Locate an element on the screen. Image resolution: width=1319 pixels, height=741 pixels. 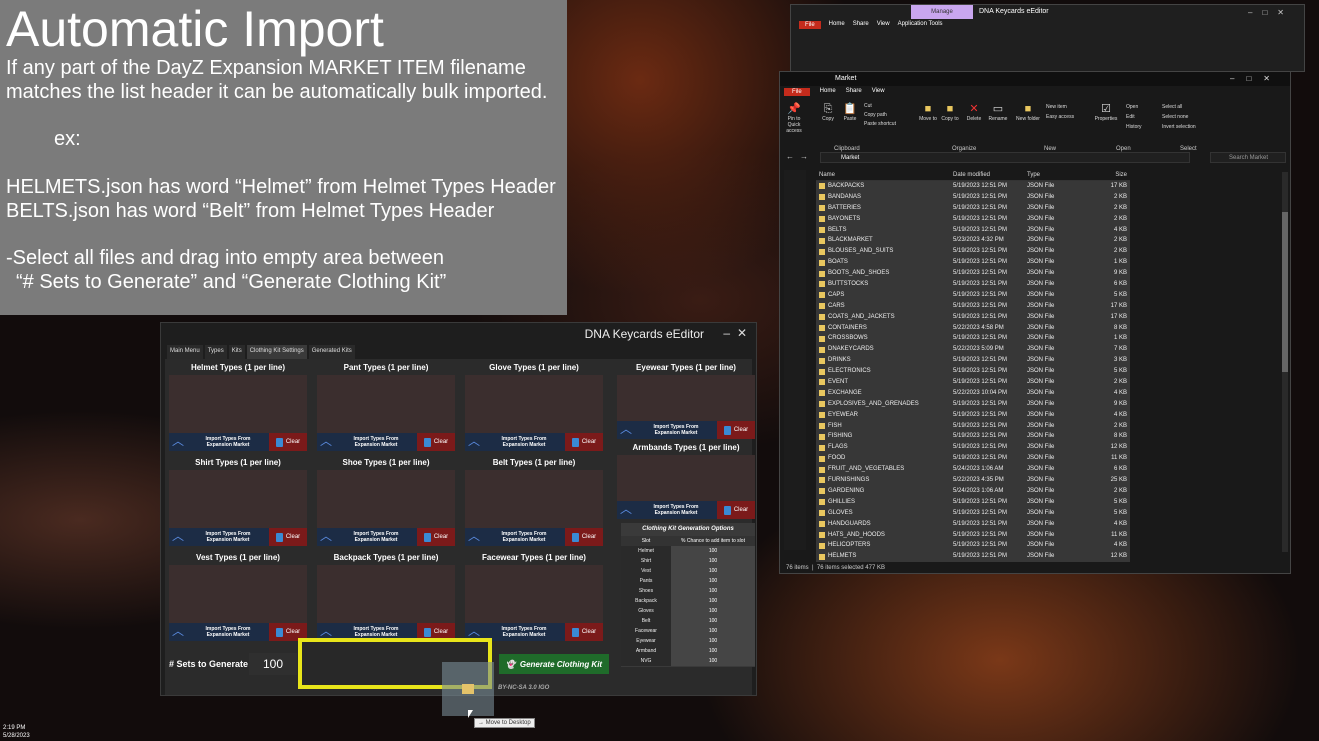
tab-generated-kits: Generated Kits is located at coordinates (331, 352).